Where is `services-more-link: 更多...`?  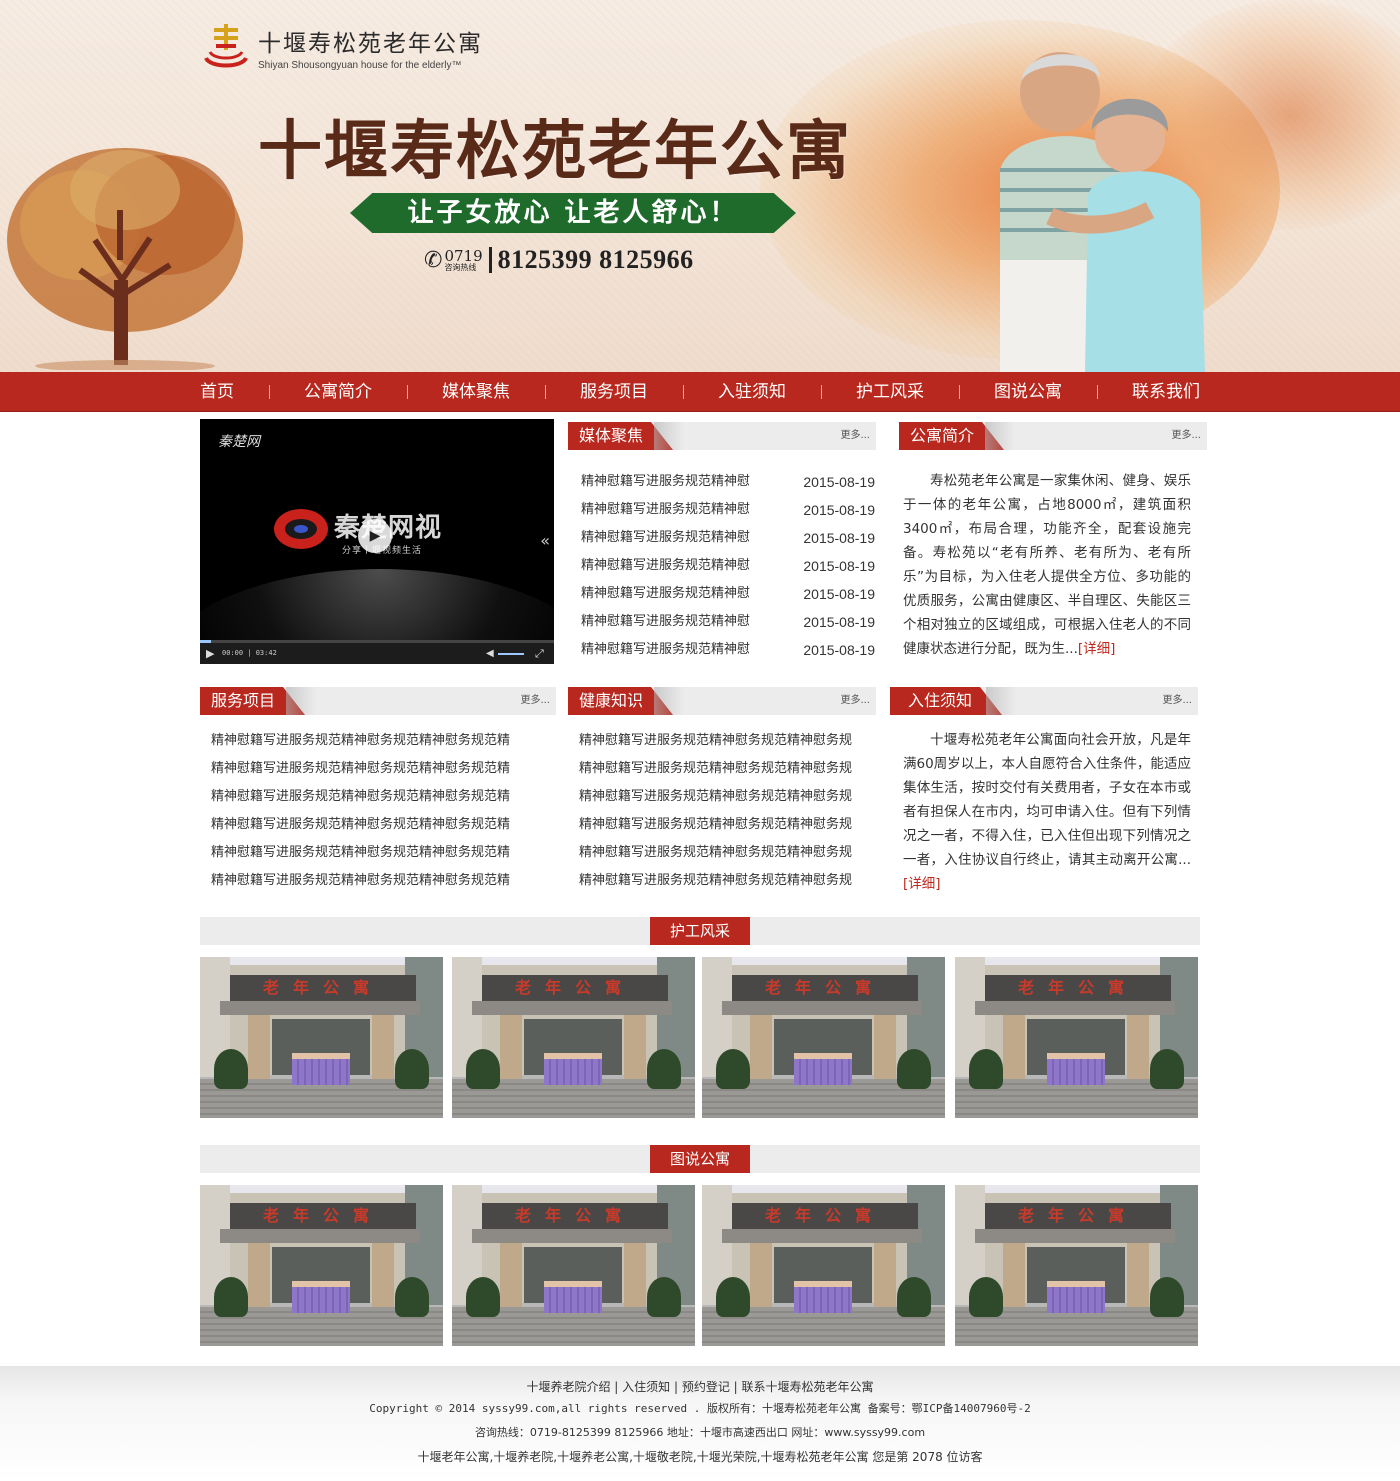
services-more-link: 更多... is located at coordinates (535, 701).